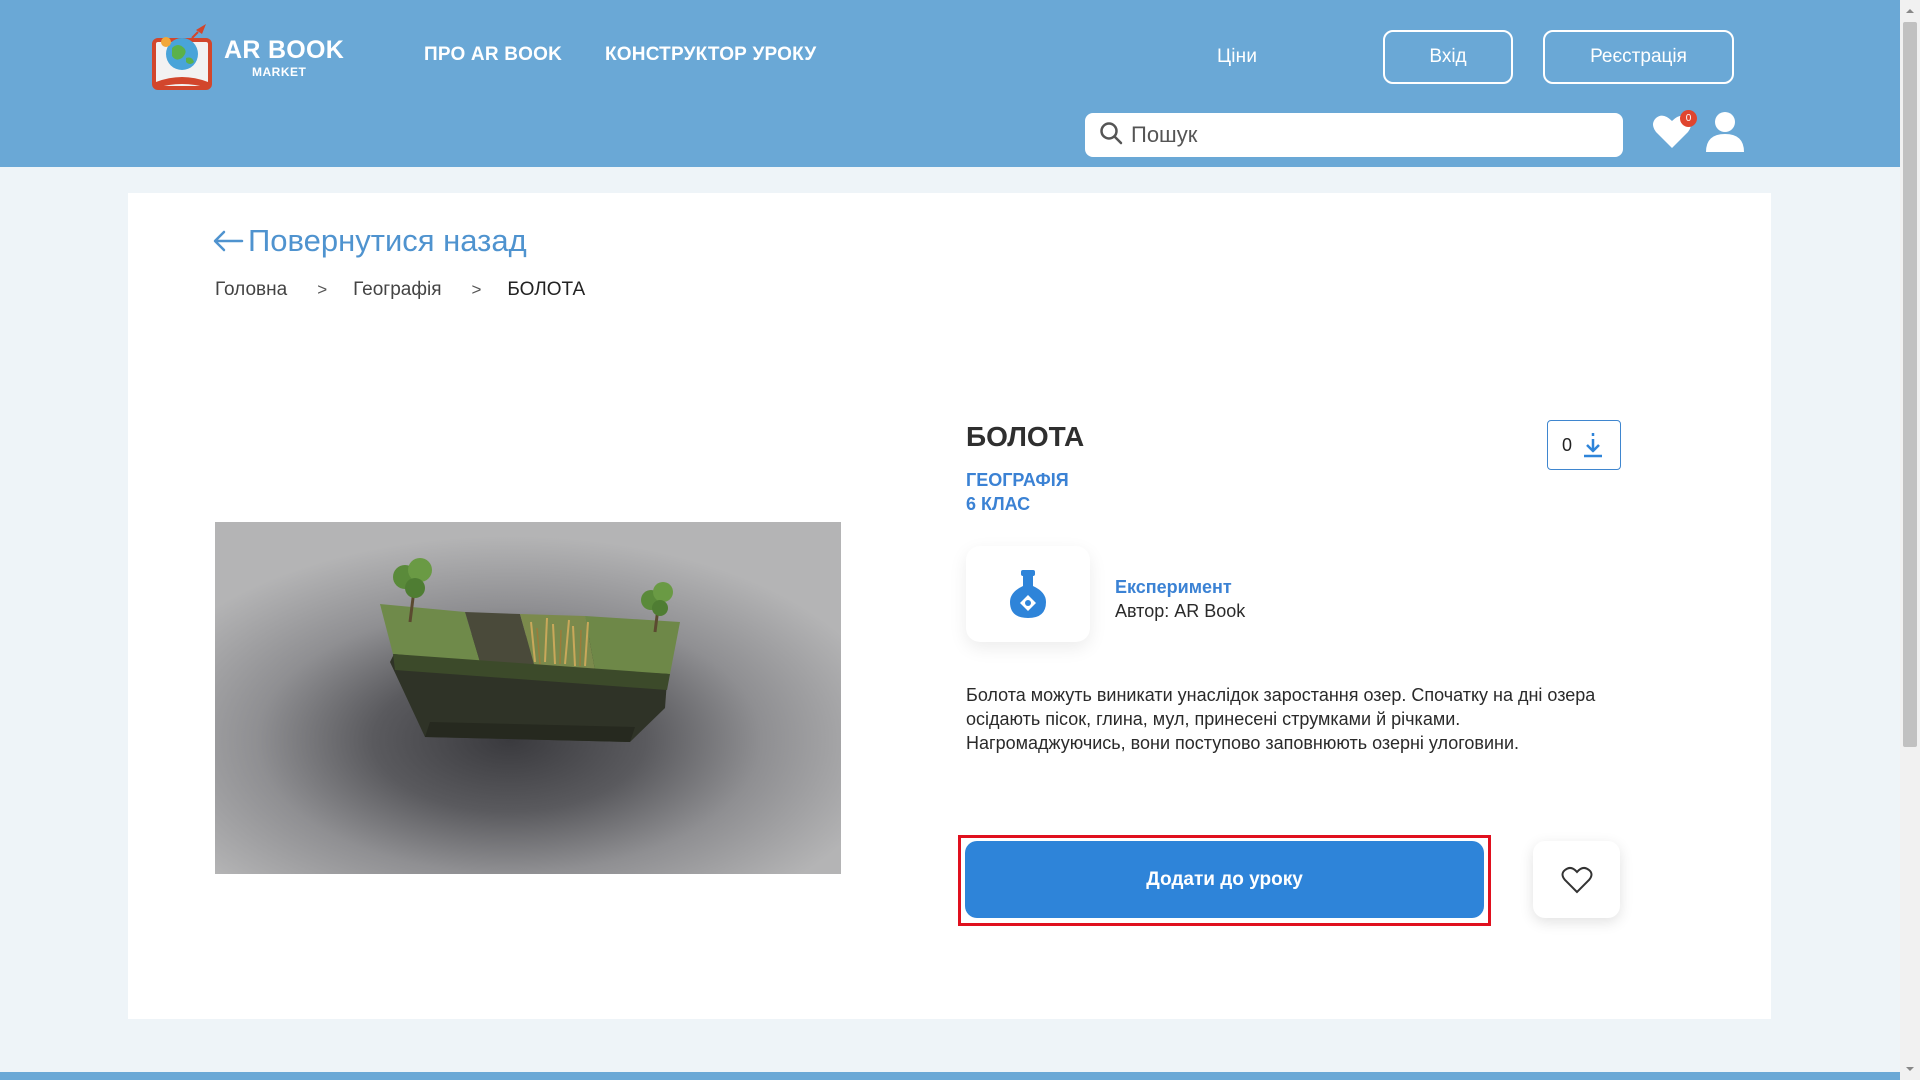 Image resolution: width=1920 pixels, height=1080 pixels. I want to click on breadcrumb: Головна > Географія > БОЛОТА, so click(400, 290).